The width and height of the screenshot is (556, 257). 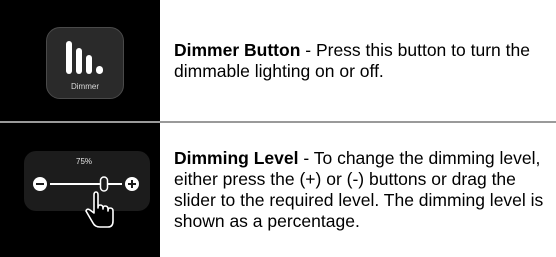 What do you see at coordinates (85, 86) in the screenshot?
I see `dimmer-button-label: Dimmer` at bounding box center [85, 86].